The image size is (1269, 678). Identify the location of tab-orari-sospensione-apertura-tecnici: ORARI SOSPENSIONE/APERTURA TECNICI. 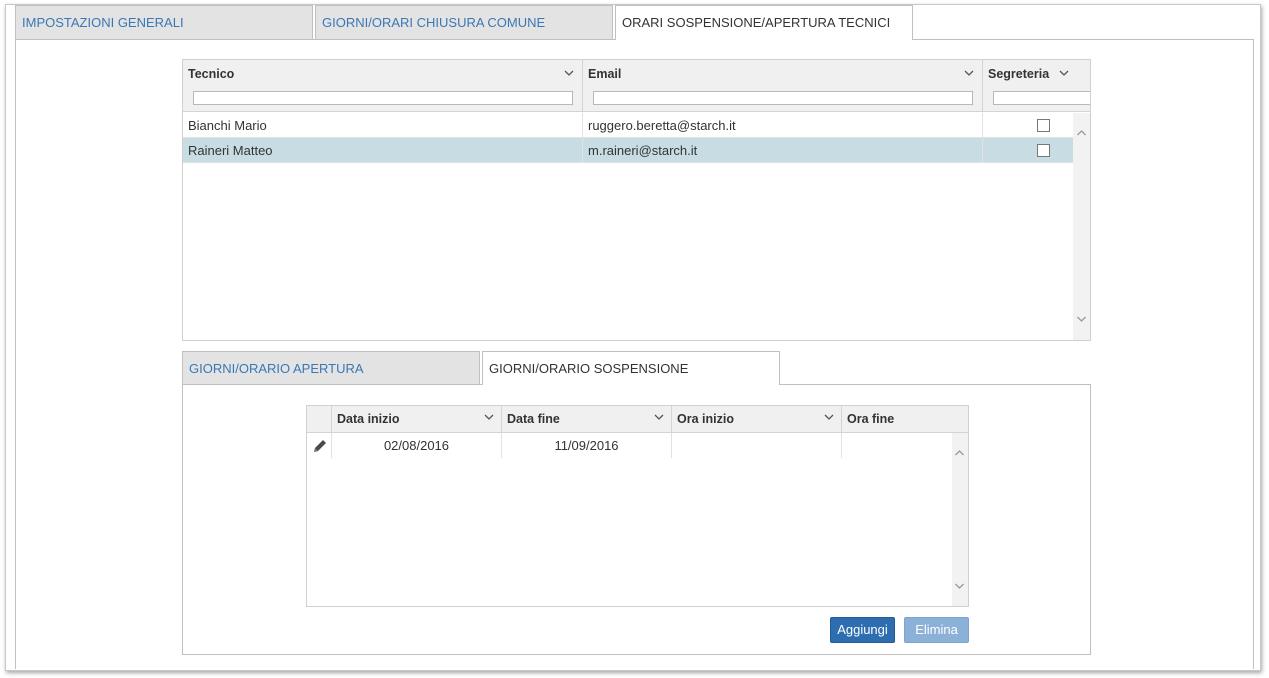
(764, 22).